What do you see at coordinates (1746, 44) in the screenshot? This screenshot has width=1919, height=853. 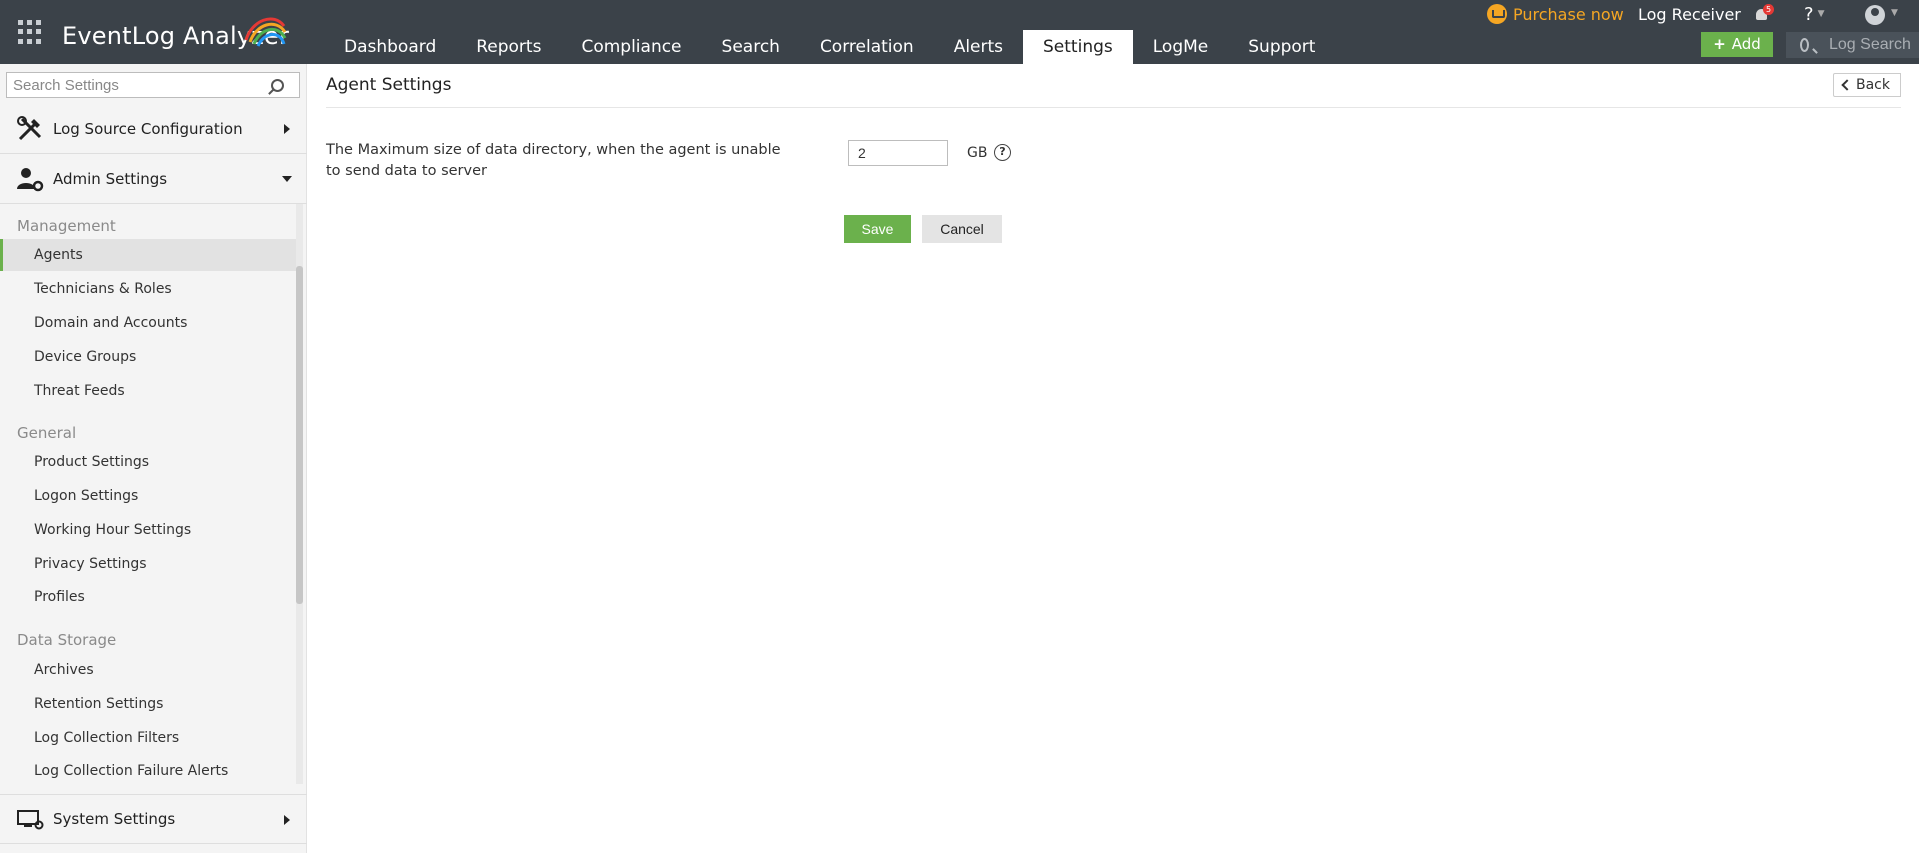 I see `add-button-label: Add` at bounding box center [1746, 44].